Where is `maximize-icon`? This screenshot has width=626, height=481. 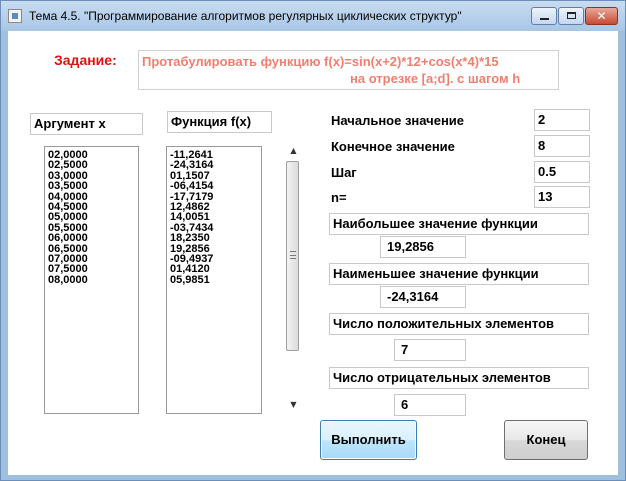
maximize-icon is located at coordinates (571, 15).